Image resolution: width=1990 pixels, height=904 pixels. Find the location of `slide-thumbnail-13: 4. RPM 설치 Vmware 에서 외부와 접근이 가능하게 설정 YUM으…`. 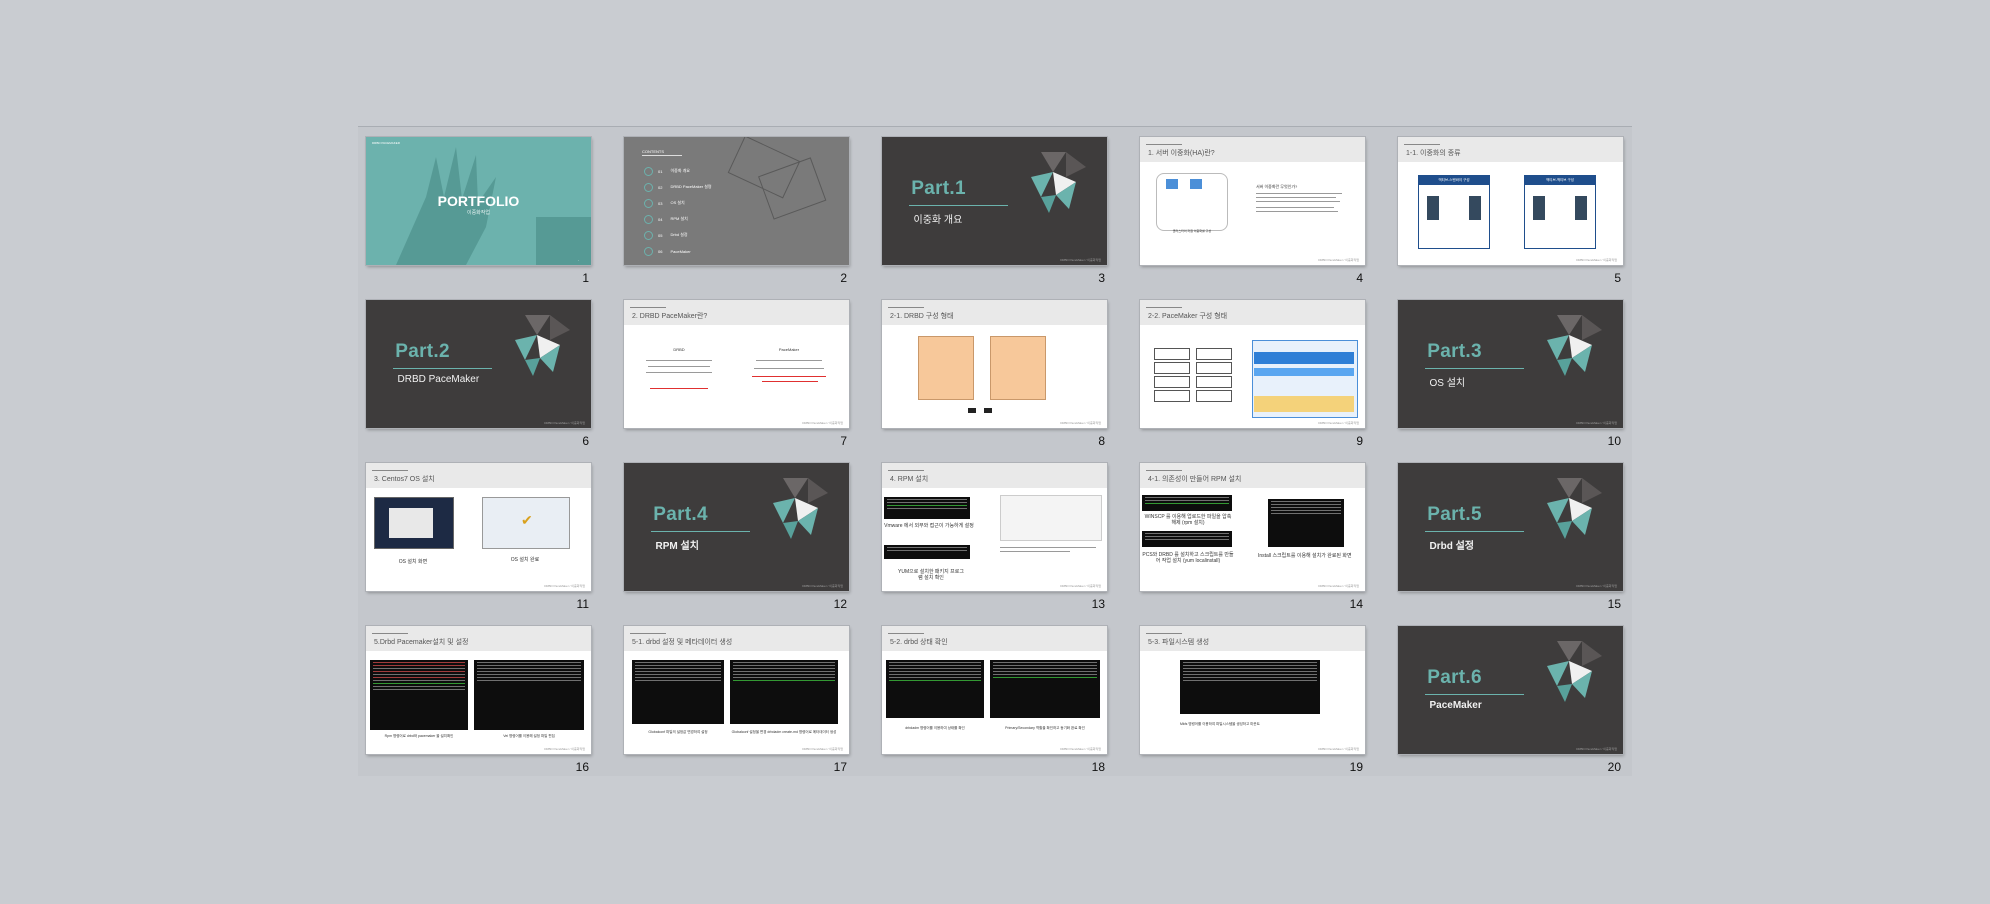

slide-thumbnail-13: 4. RPM 설치 Vmware 에서 외부와 접근이 가능하게 설정 YUM으… is located at coordinates (994, 527).